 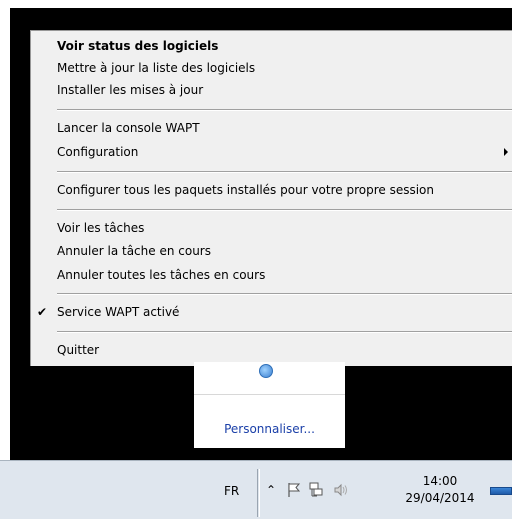 What do you see at coordinates (98, 152) in the screenshot?
I see `menu-item-configuration-label: Configuration` at bounding box center [98, 152].